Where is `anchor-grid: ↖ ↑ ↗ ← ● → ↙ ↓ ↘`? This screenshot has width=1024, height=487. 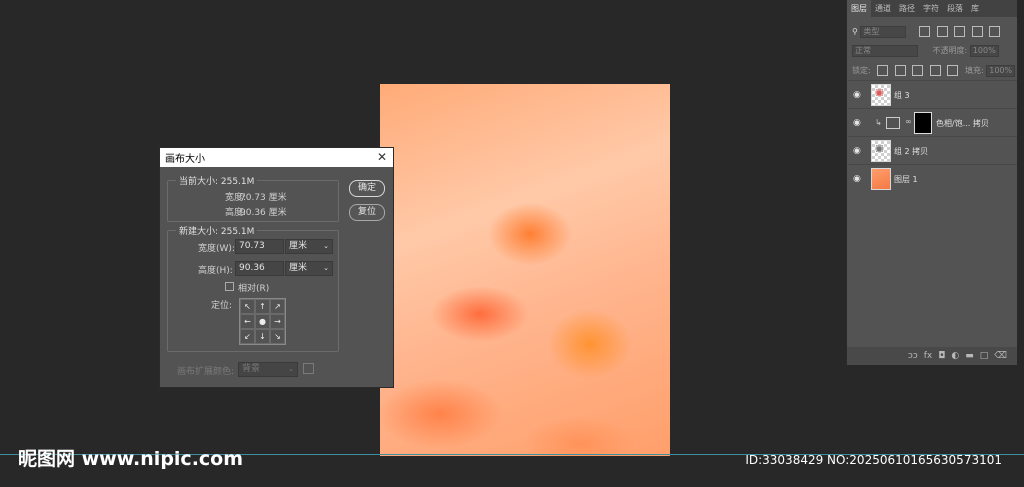
anchor-grid: ↖ ↑ ↗ ← ● → ↙ ↓ ↘ is located at coordinates (262, 321).